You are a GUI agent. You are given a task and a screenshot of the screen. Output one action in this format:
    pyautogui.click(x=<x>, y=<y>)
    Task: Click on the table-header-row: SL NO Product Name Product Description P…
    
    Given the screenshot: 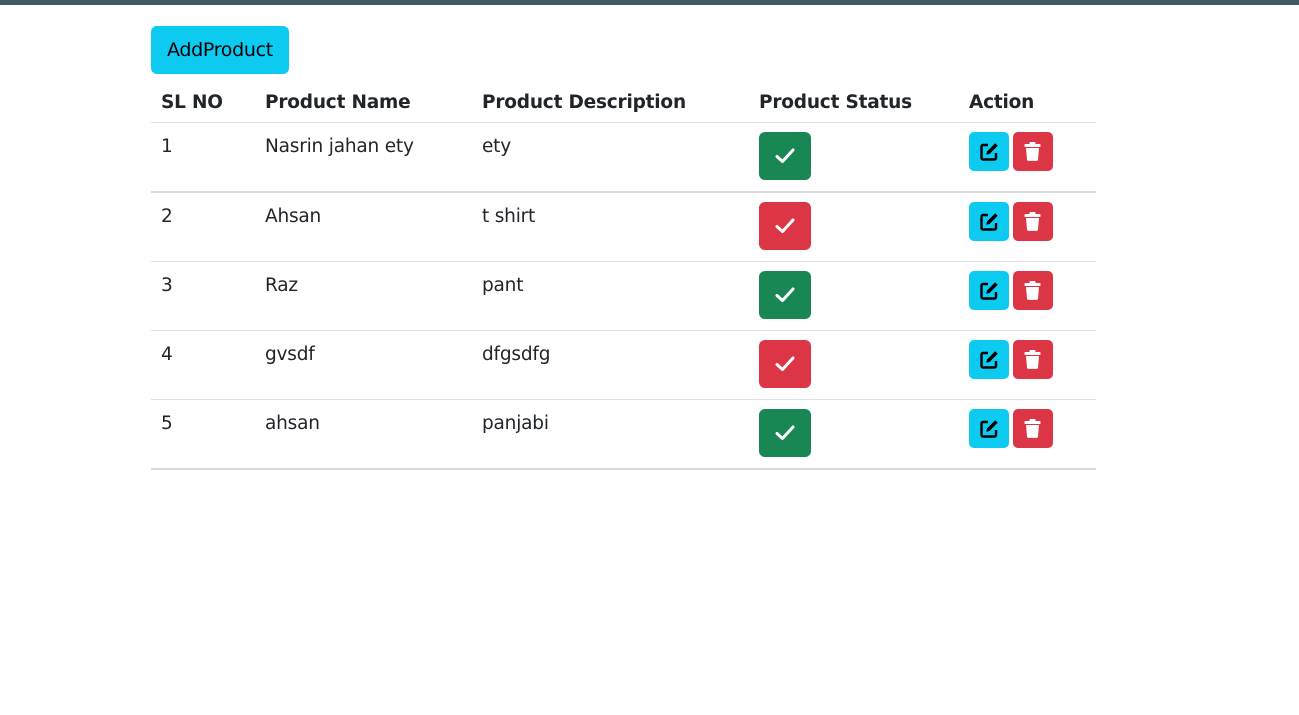 What is the action you would take?
    pyautogui.click(x=623, y=102)
    